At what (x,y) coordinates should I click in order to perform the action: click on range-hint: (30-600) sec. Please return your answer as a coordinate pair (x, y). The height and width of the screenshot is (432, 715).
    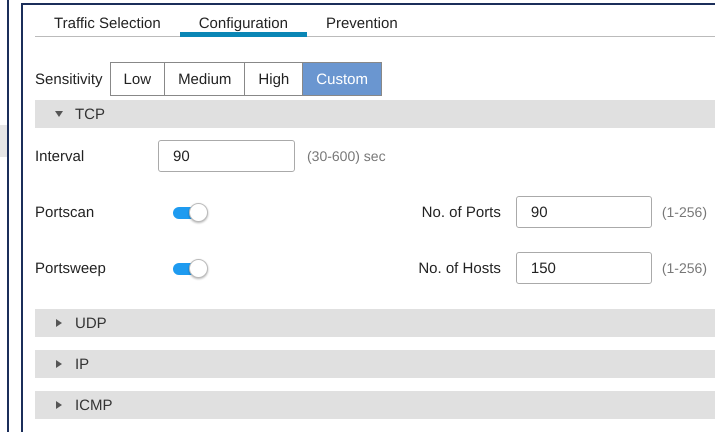
    Looking at the image, I should click on (346, 156).